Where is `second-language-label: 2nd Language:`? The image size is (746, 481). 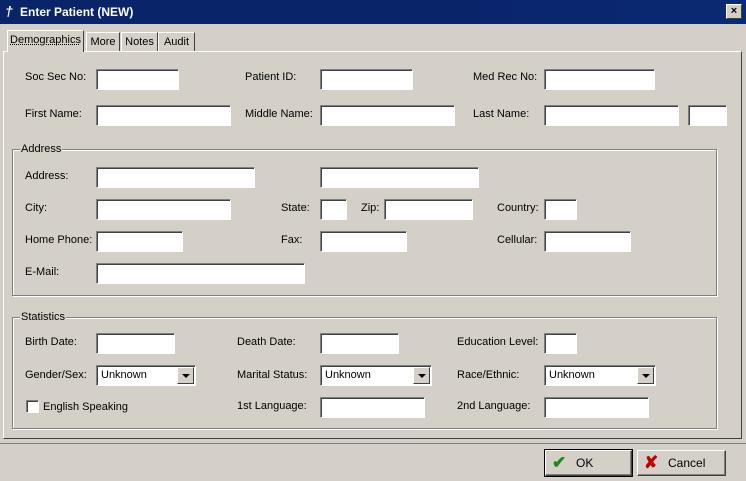 second-language-label: 2nd Language: is located at coordinates (494, 406).